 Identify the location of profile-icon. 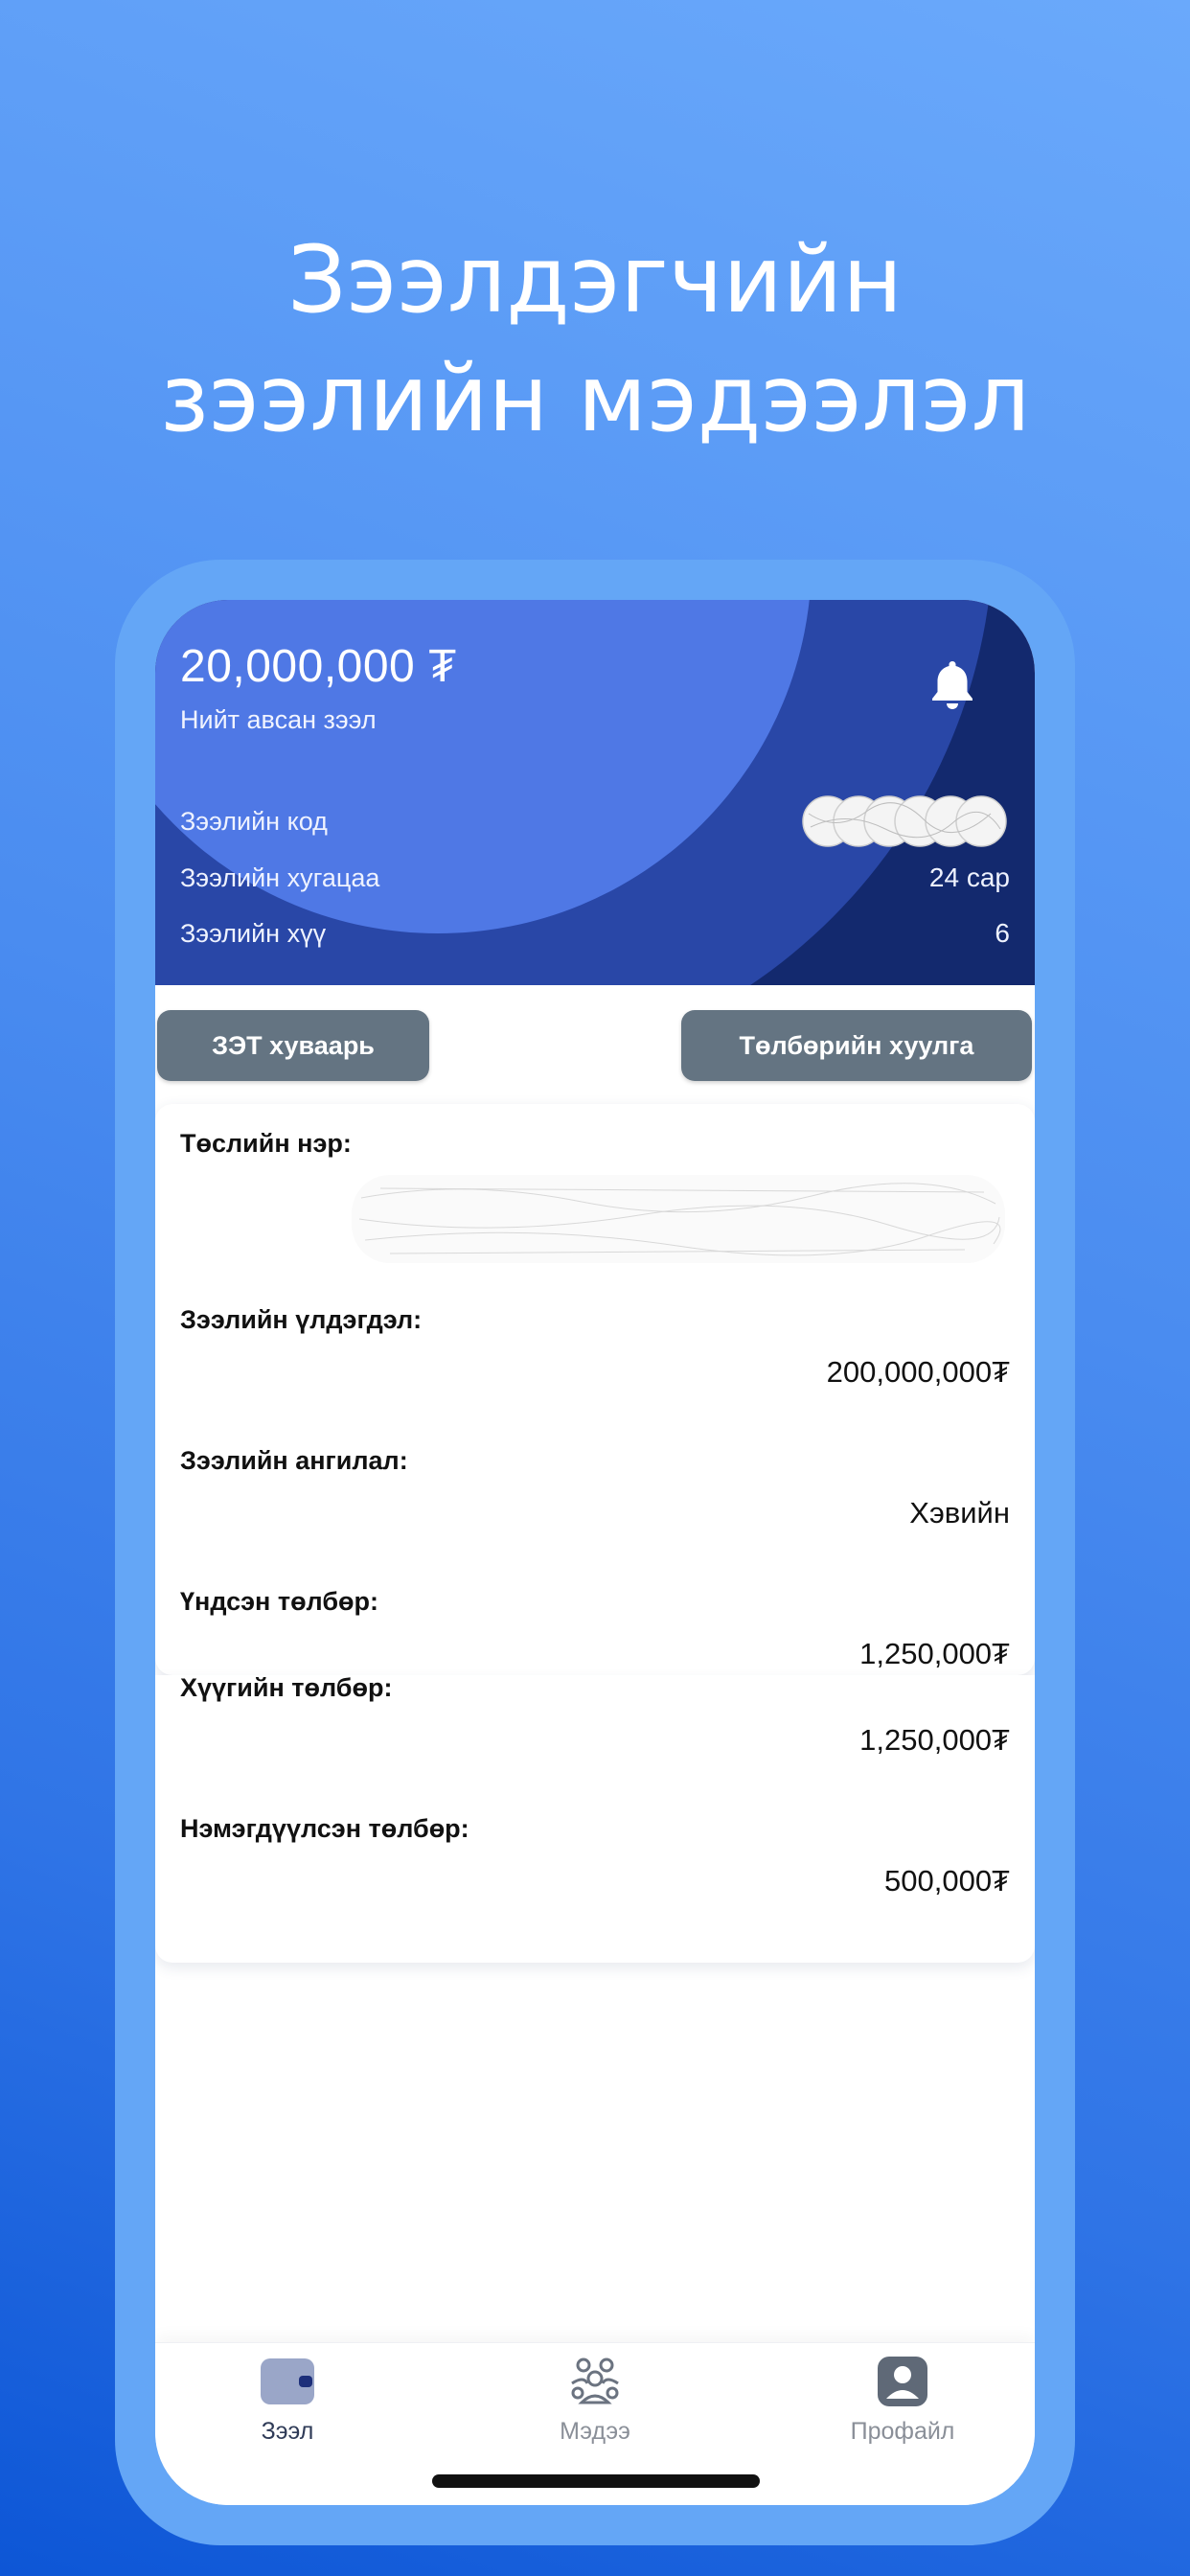
(903, 2381).